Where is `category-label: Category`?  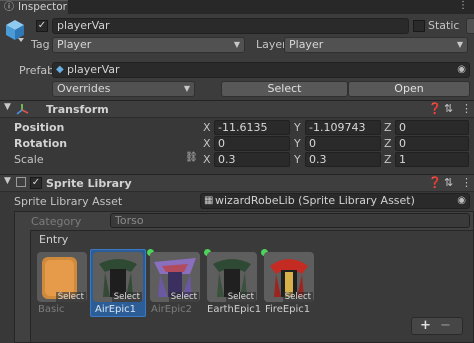
category-label: Category is located at coordinates (56, 221).